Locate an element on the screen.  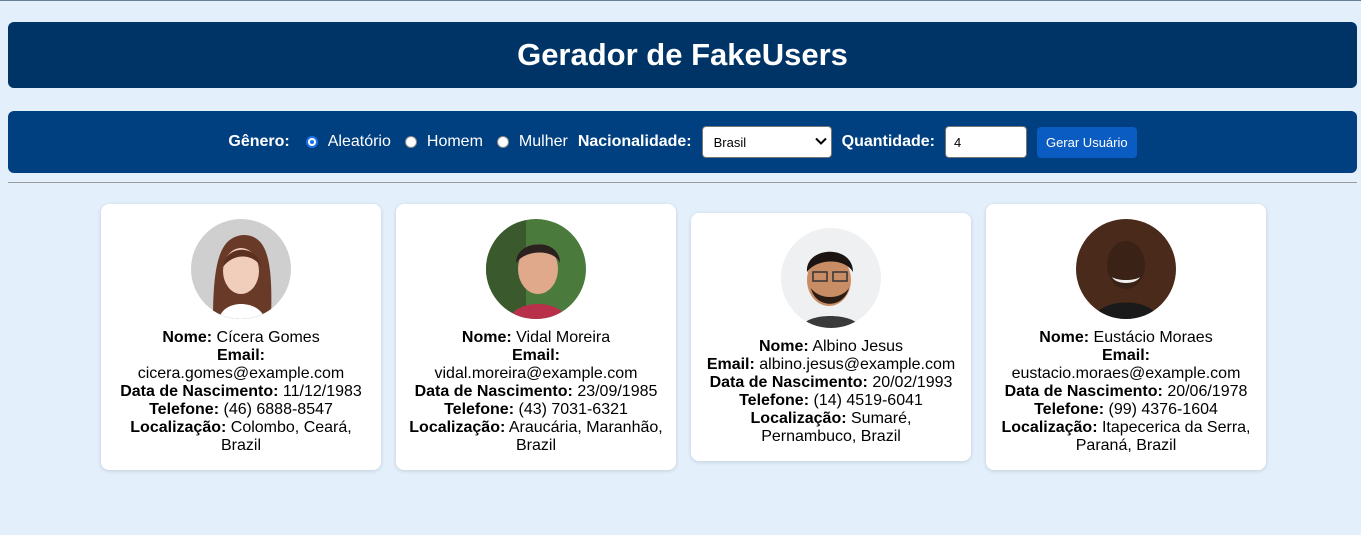
radio-label-aleatorio: Aleatório is located at coordinates (359, 141).